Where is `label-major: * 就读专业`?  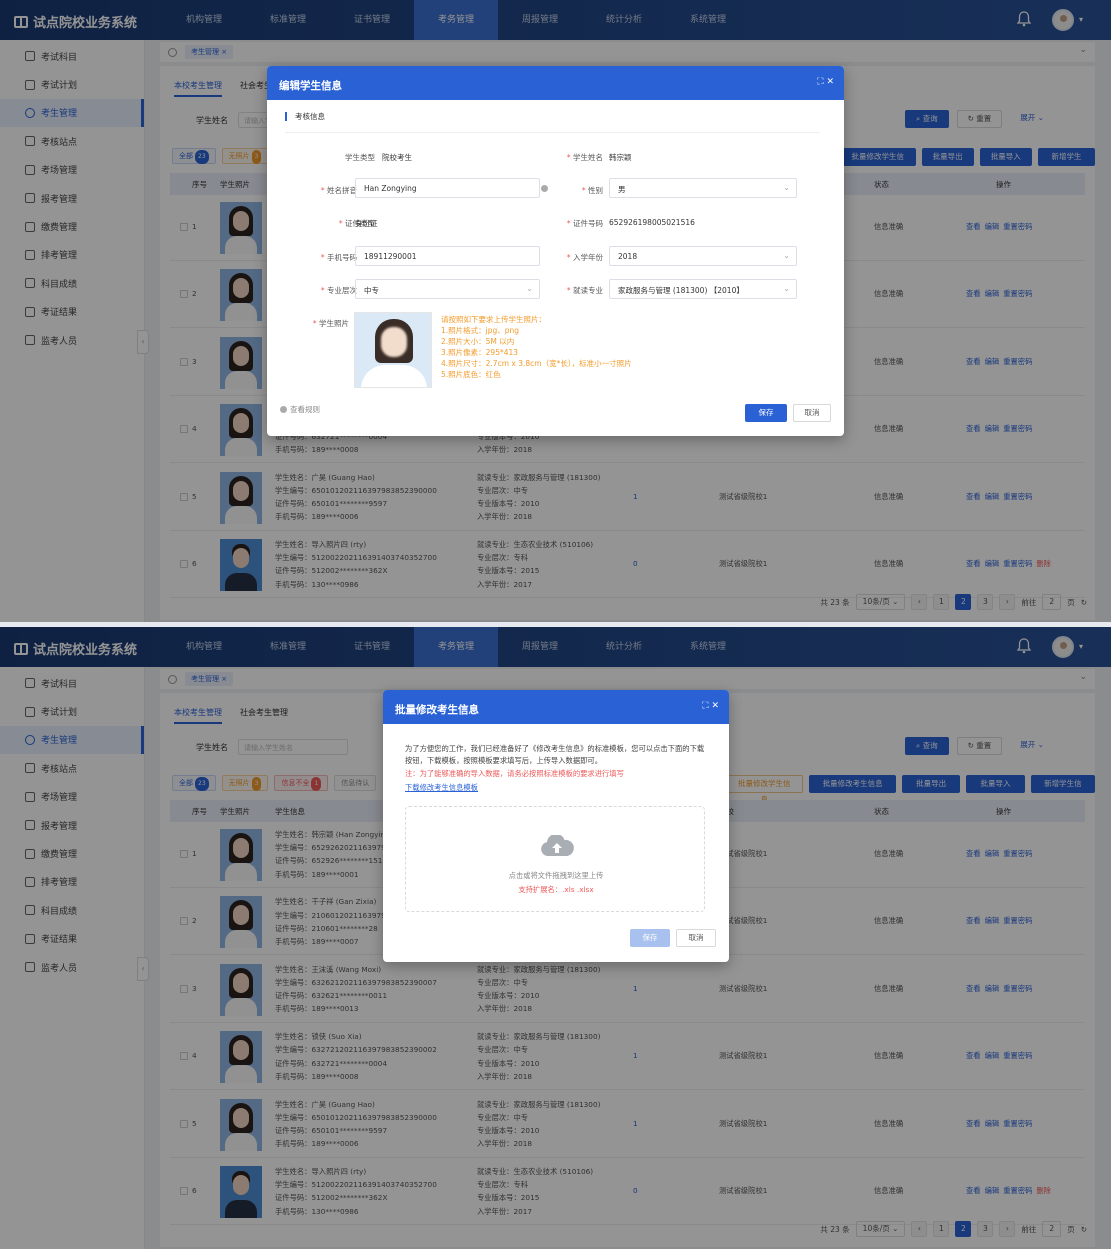 label-major: * 就读专业 is located at coordinates (584, 290).